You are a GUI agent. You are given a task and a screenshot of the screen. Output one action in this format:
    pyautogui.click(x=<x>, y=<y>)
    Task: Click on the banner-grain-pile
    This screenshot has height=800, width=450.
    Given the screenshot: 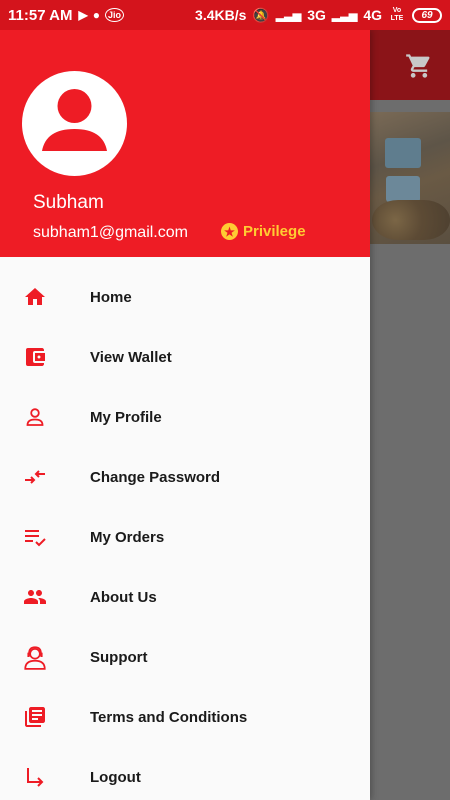 What is the action you would take?
    pyautogui.click(x=411, y=220)
    